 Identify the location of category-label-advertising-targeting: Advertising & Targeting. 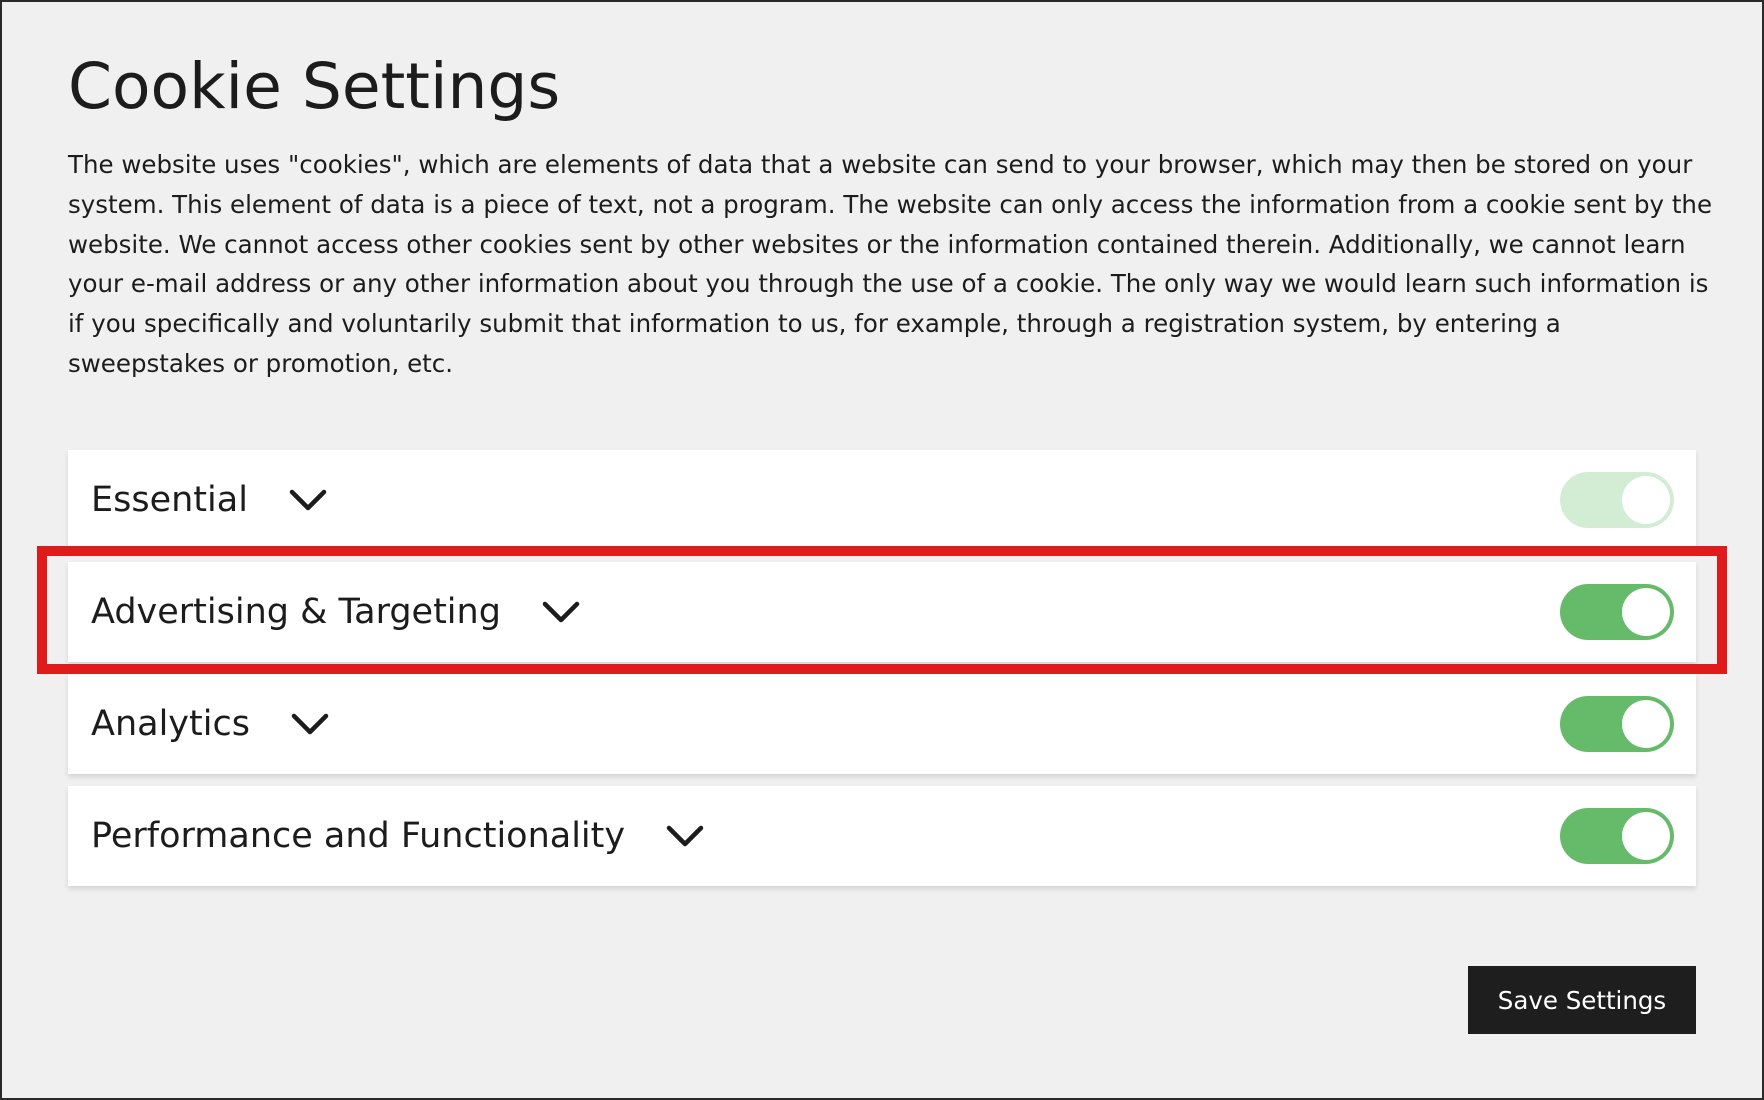
(296, 612).